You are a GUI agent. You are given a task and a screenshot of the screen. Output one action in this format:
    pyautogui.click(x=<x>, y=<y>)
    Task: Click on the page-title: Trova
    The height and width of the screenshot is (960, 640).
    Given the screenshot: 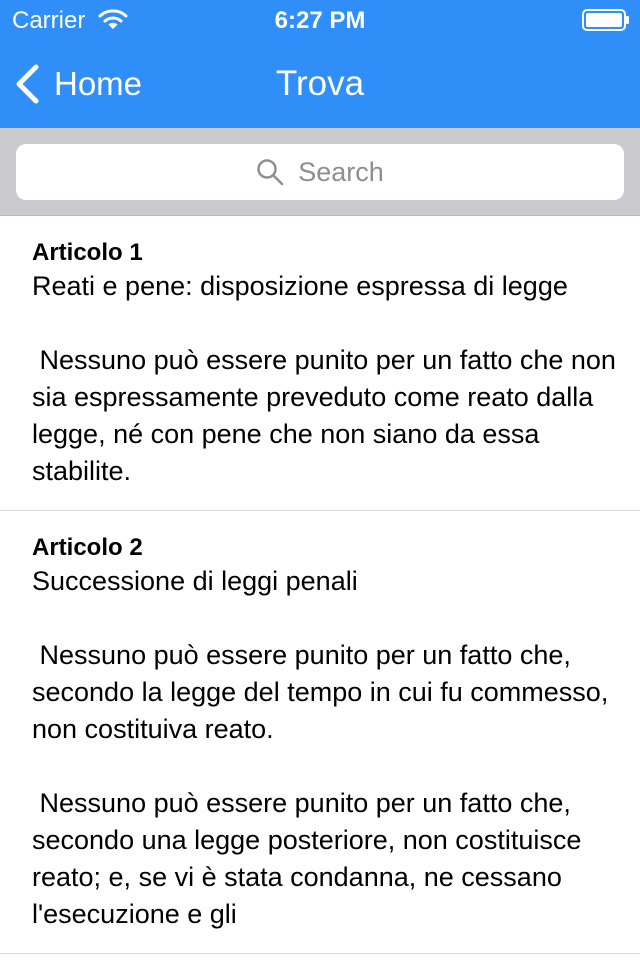 What is the action you would take?
    pyautogui.click(x=320, y=83)
    